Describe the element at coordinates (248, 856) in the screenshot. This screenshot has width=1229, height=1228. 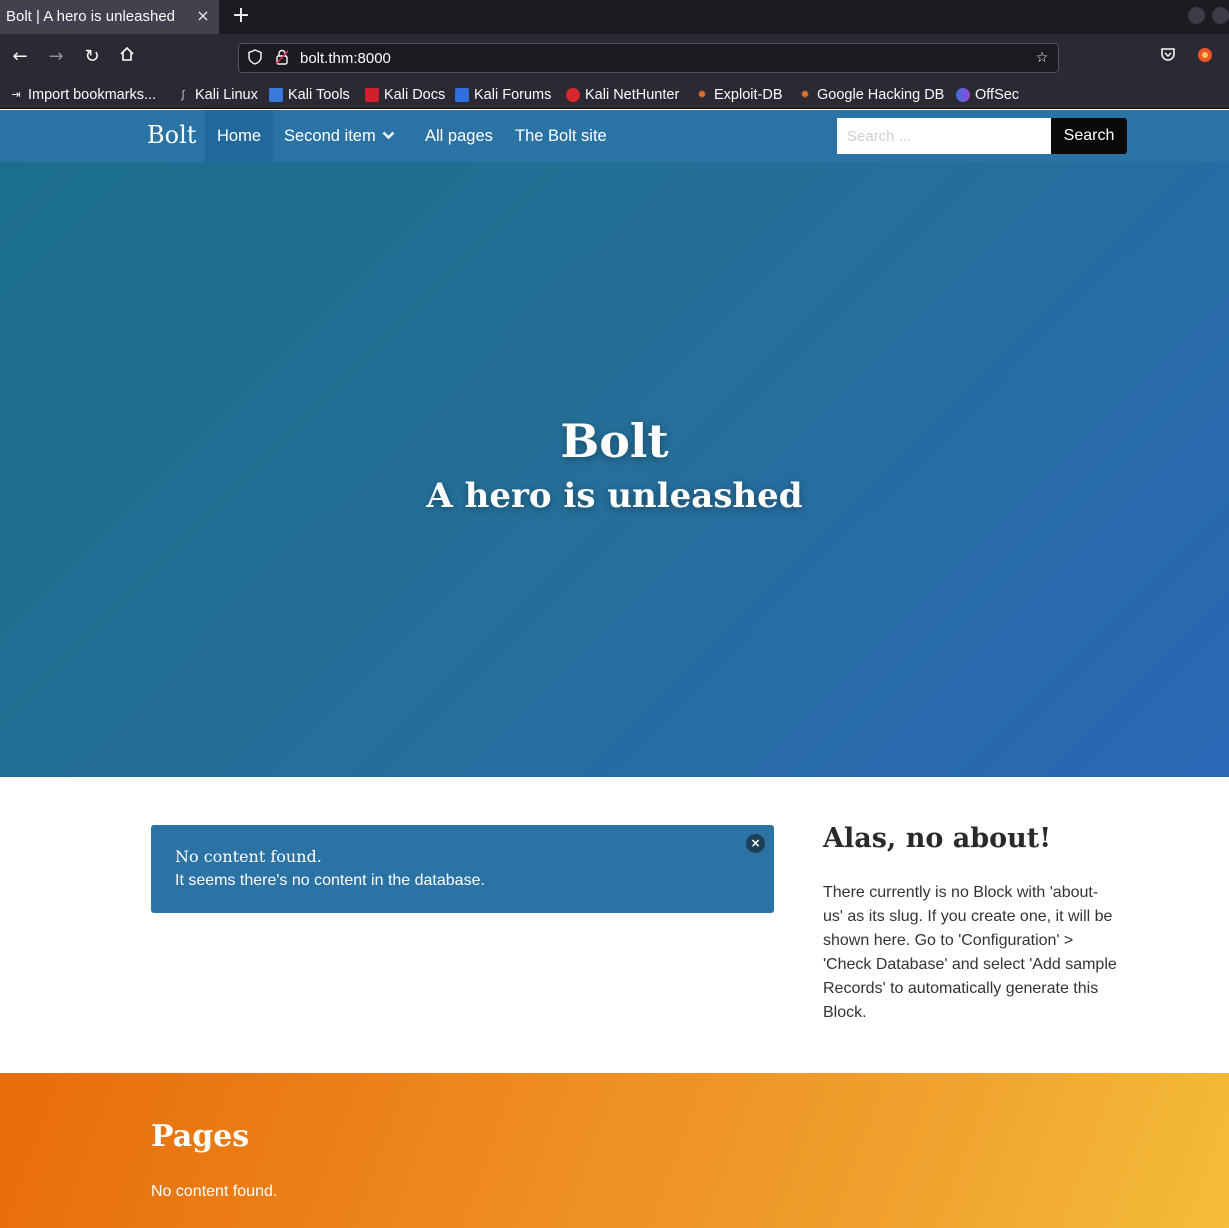
I see `alert-title: No content found.` at that location.